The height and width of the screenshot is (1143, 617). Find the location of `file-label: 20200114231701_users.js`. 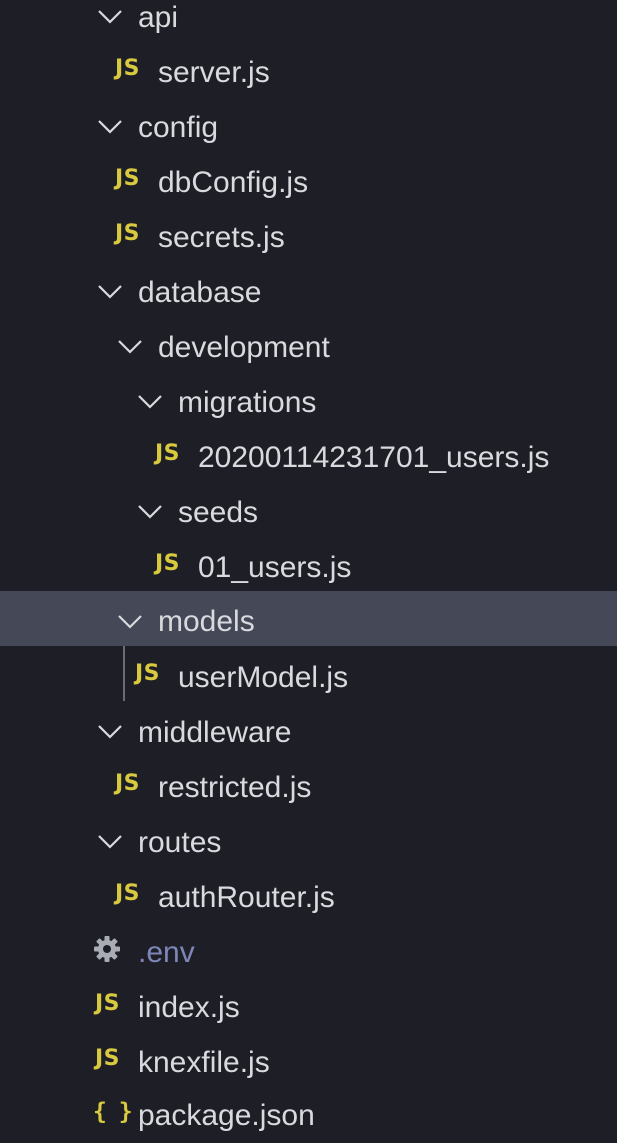

file-label: 20200114231701_users.js is located at coordinates (374, 457).